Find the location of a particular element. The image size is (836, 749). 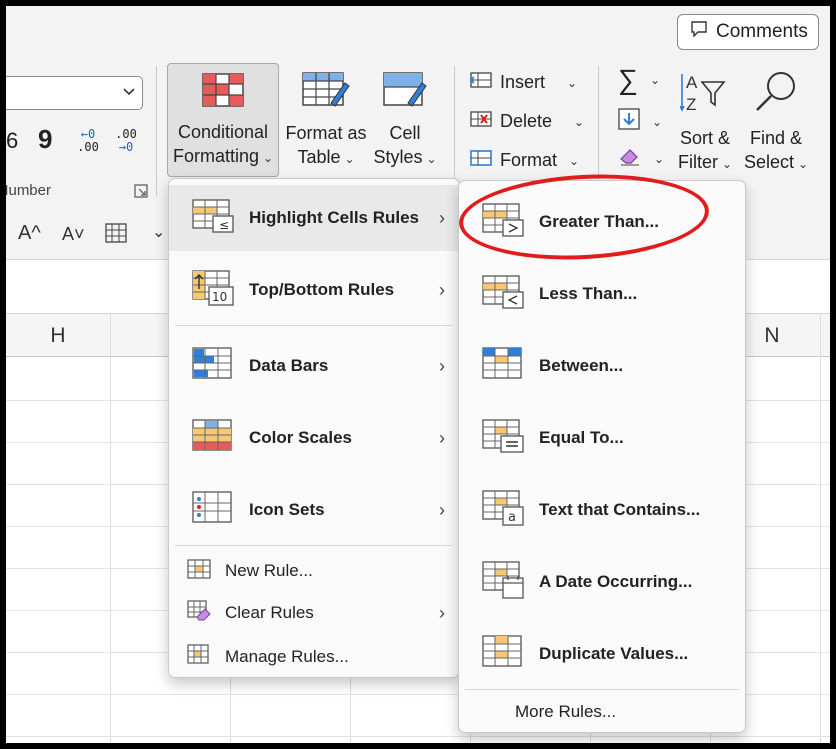

menu-item-data-bars: Data Bars › is located at coordinates (314, 366).